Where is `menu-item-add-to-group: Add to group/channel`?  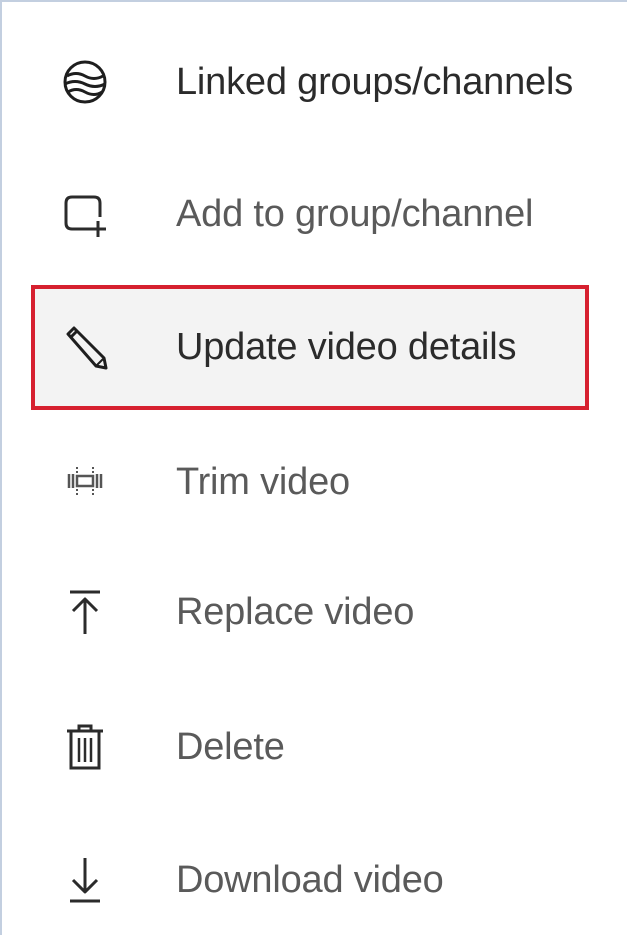 menu-item-add-to-group: Add to group/channel is located at coordinates (315, 214).